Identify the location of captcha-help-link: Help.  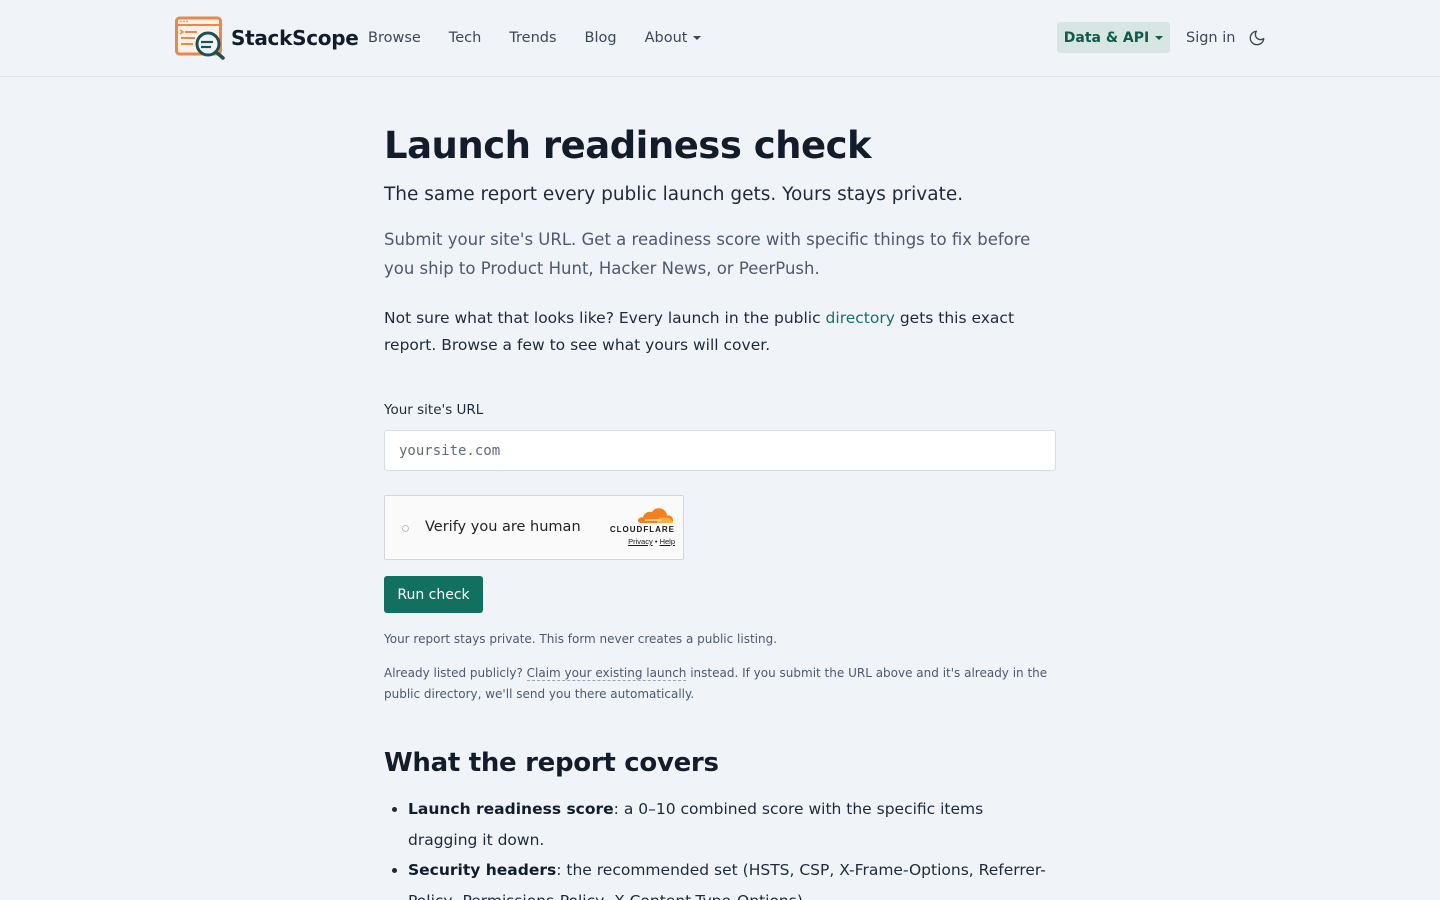
(667, 541).